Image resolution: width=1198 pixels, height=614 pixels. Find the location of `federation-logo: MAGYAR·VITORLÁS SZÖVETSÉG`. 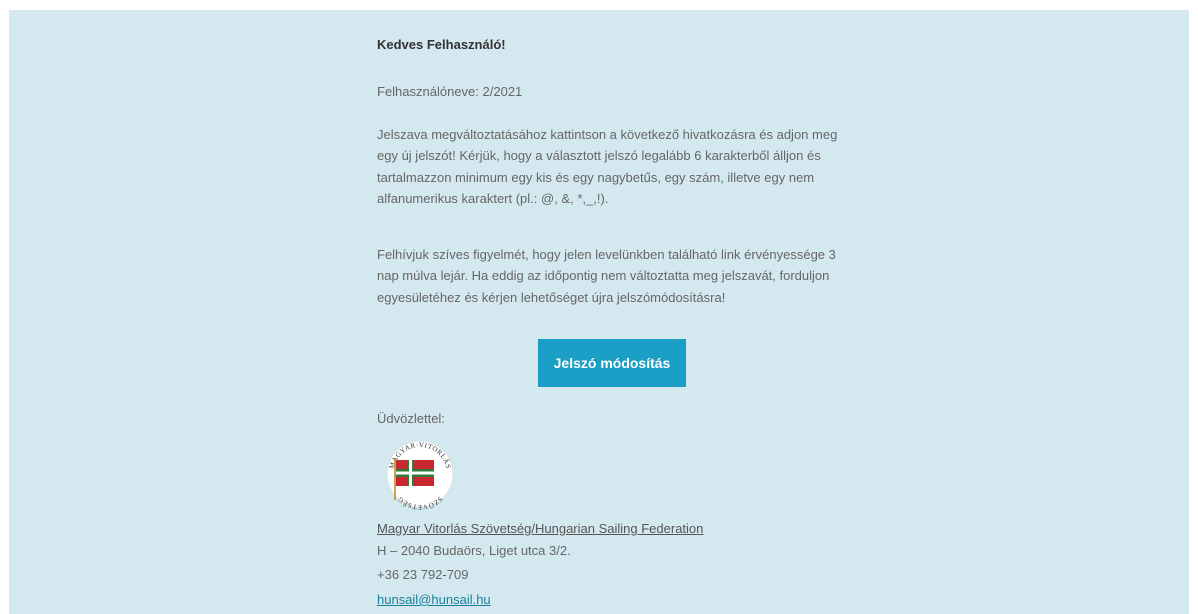

federation-logo: MAGYAR·VITORLÁS SZÖVETSÉG is located at coordinates (420, 475).